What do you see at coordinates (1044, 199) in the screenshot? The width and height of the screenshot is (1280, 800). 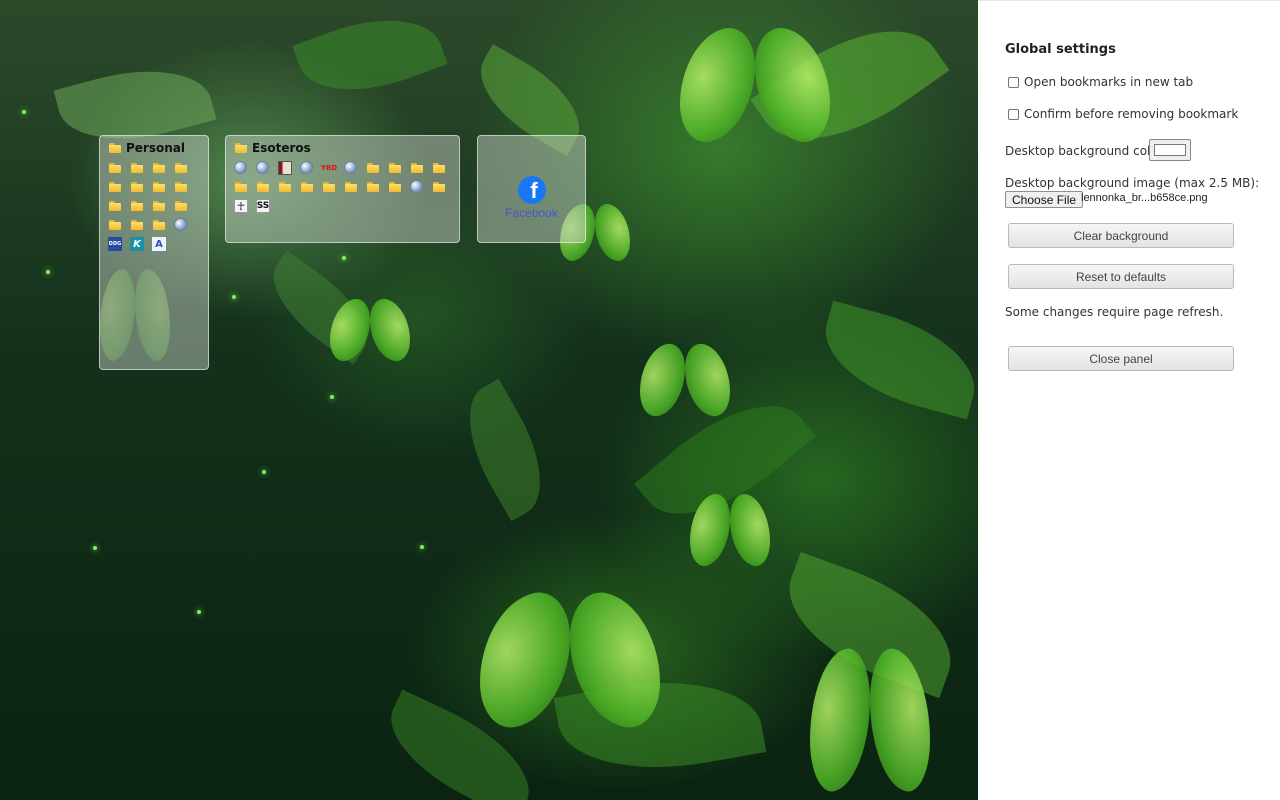 I see `choose-file-button: Choose File` at bounding box center [1044, 199].